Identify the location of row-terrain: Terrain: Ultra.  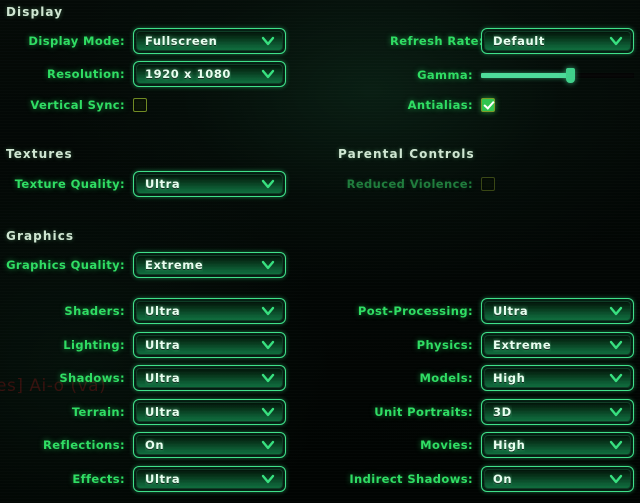
(143, 411).